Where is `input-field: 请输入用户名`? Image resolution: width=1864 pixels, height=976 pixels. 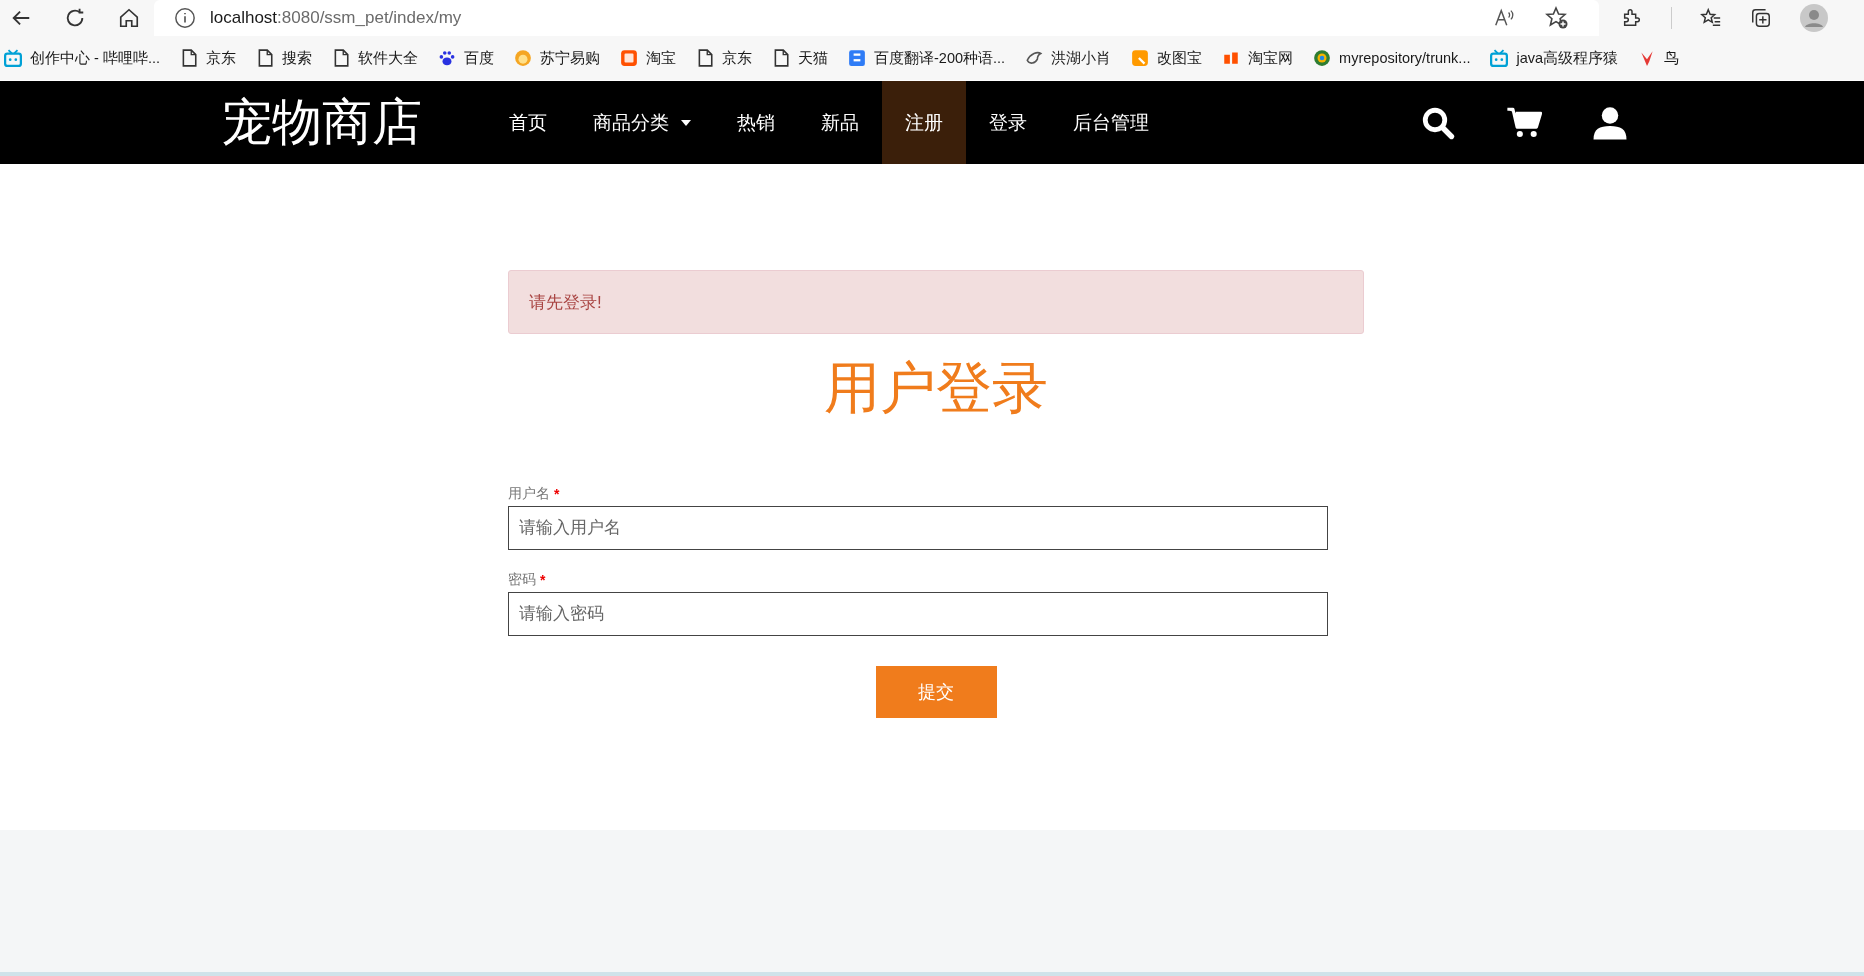 input-field: 请输入用户名 is located at coordinates (918, 528).